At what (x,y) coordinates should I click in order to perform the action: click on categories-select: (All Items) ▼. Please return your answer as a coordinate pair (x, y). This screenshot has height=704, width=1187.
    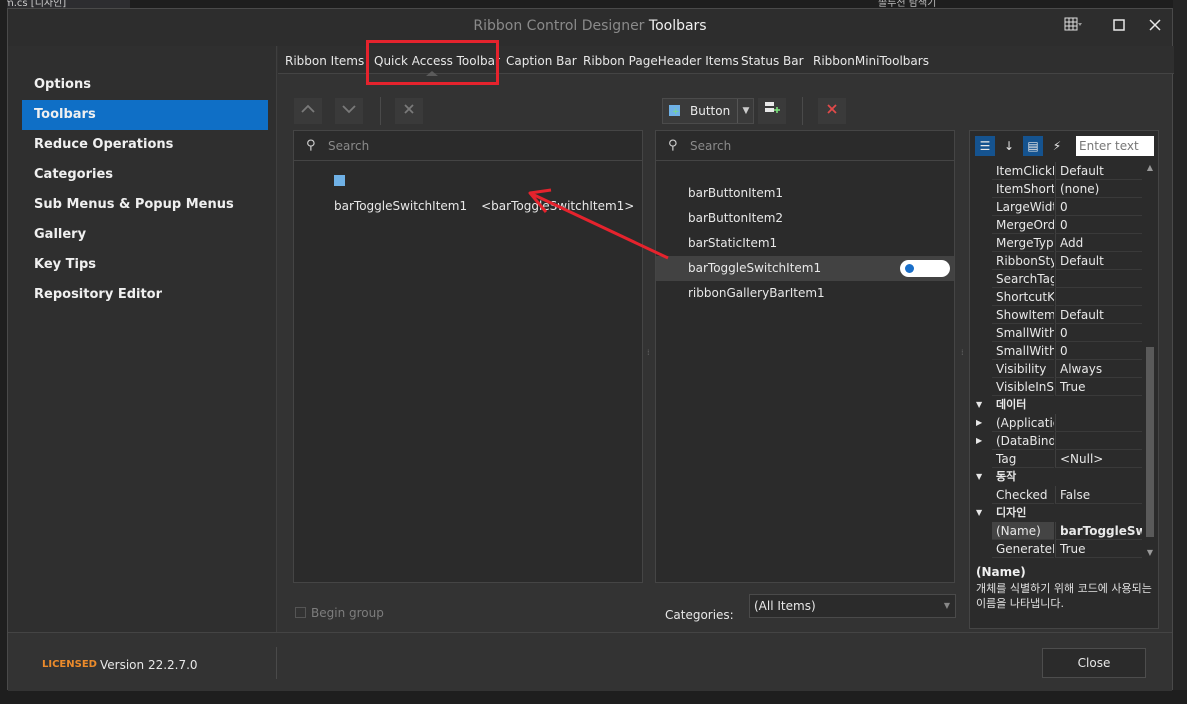
    Looking at the image, I should click on (852, 606).